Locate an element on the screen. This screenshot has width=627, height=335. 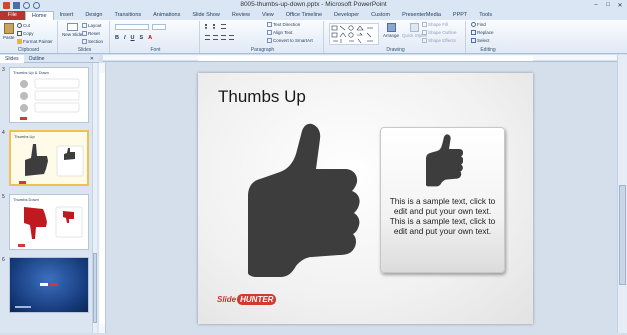
paste-button: Paste is located at coordinates (9, 31).